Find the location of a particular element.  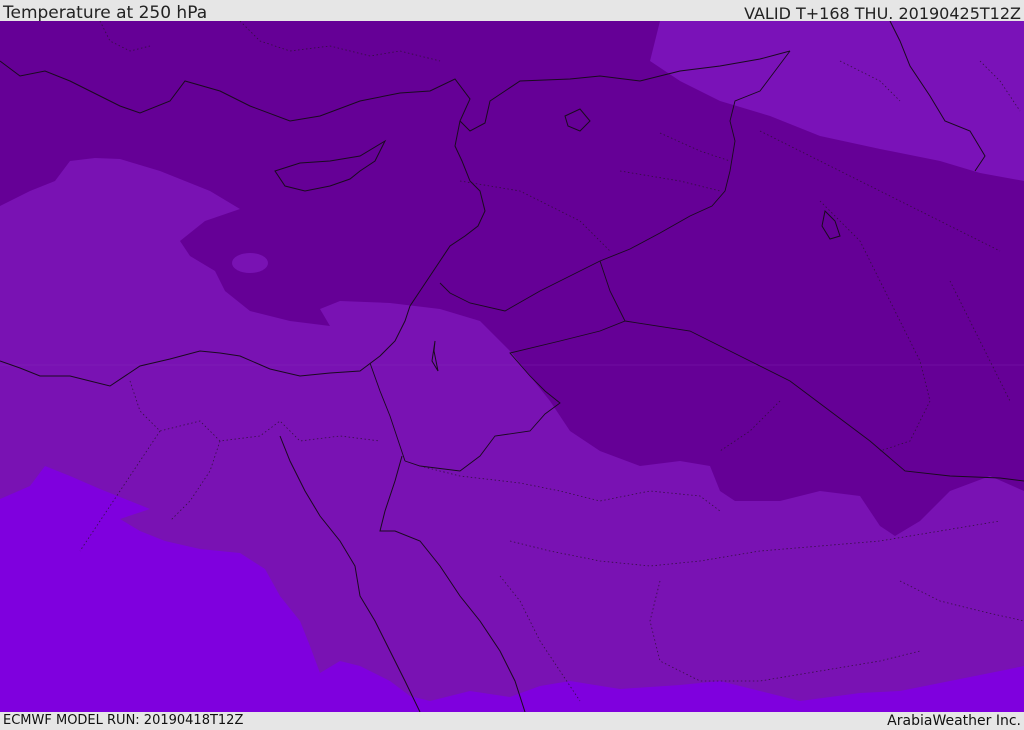

model-run-label: ECMWF MODEL RUN: 20190418T12Z is located at coordinates (123, 720).